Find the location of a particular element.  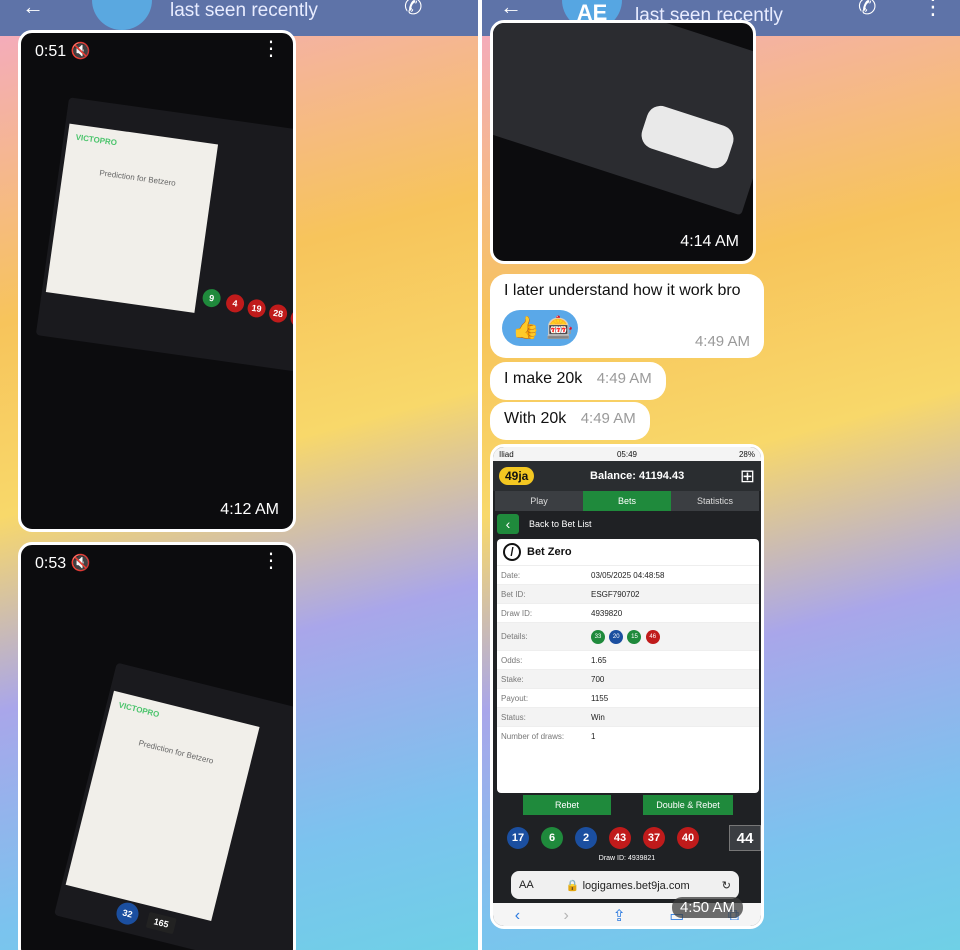

video-message-3: 4:14 AM is located at coordinates (623, 142).